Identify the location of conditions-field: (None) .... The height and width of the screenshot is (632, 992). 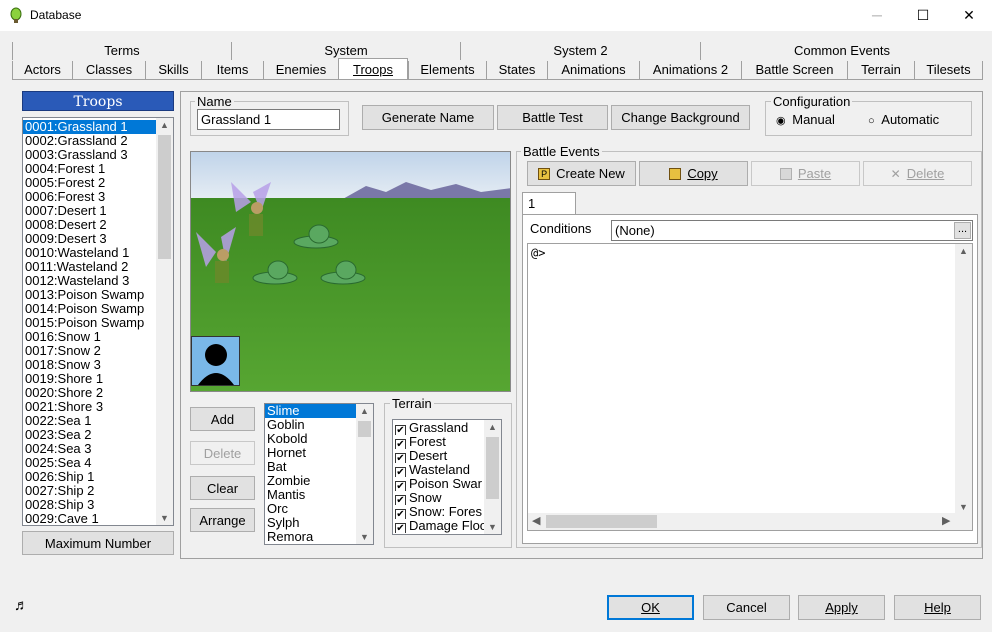
(792, 230).